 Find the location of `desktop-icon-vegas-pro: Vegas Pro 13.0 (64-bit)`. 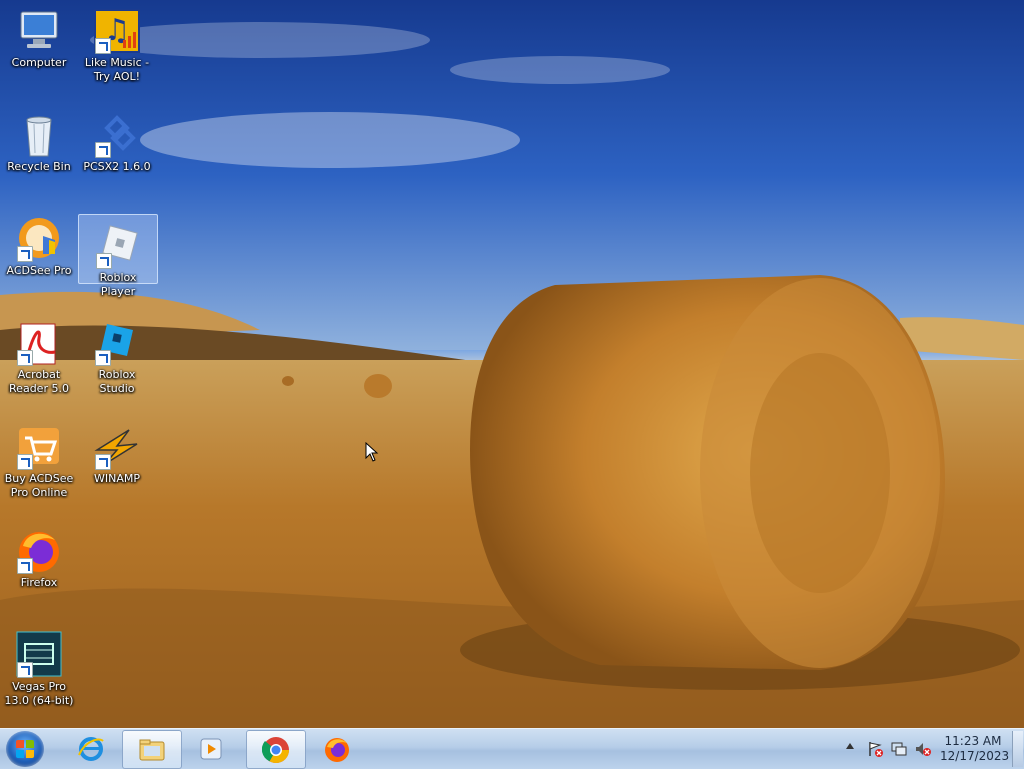

desktop-icon-vegas-pro: Vegas Pro 13.0 (64-bit) is located at coordinates (39, 666).